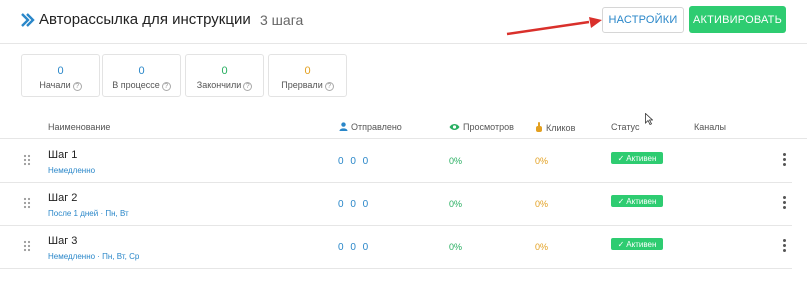 The width and height of the screenshot is (807, 288). Describe the element at coordinates (554, 26) in the screenshot. I see `annotation-arrow` at that location.